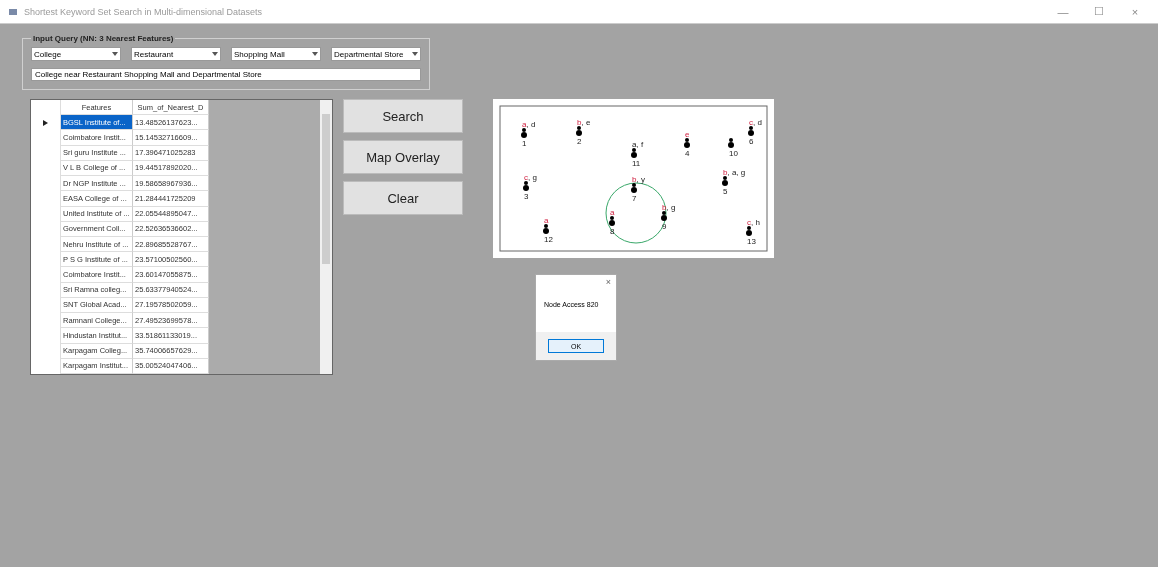 Image resolution: width=1158 pixels, height=567 pixels. Describe the element at coordinates (633, 178) in the screenshot. I see `node-map-drawing: 1 a, d 2 b, e 11 a, f 4 e 10 6 c, d 3 c, g 5 b, a, g 7 b, y 8 a 9 b, g 13 c, h 12 a` at that location.